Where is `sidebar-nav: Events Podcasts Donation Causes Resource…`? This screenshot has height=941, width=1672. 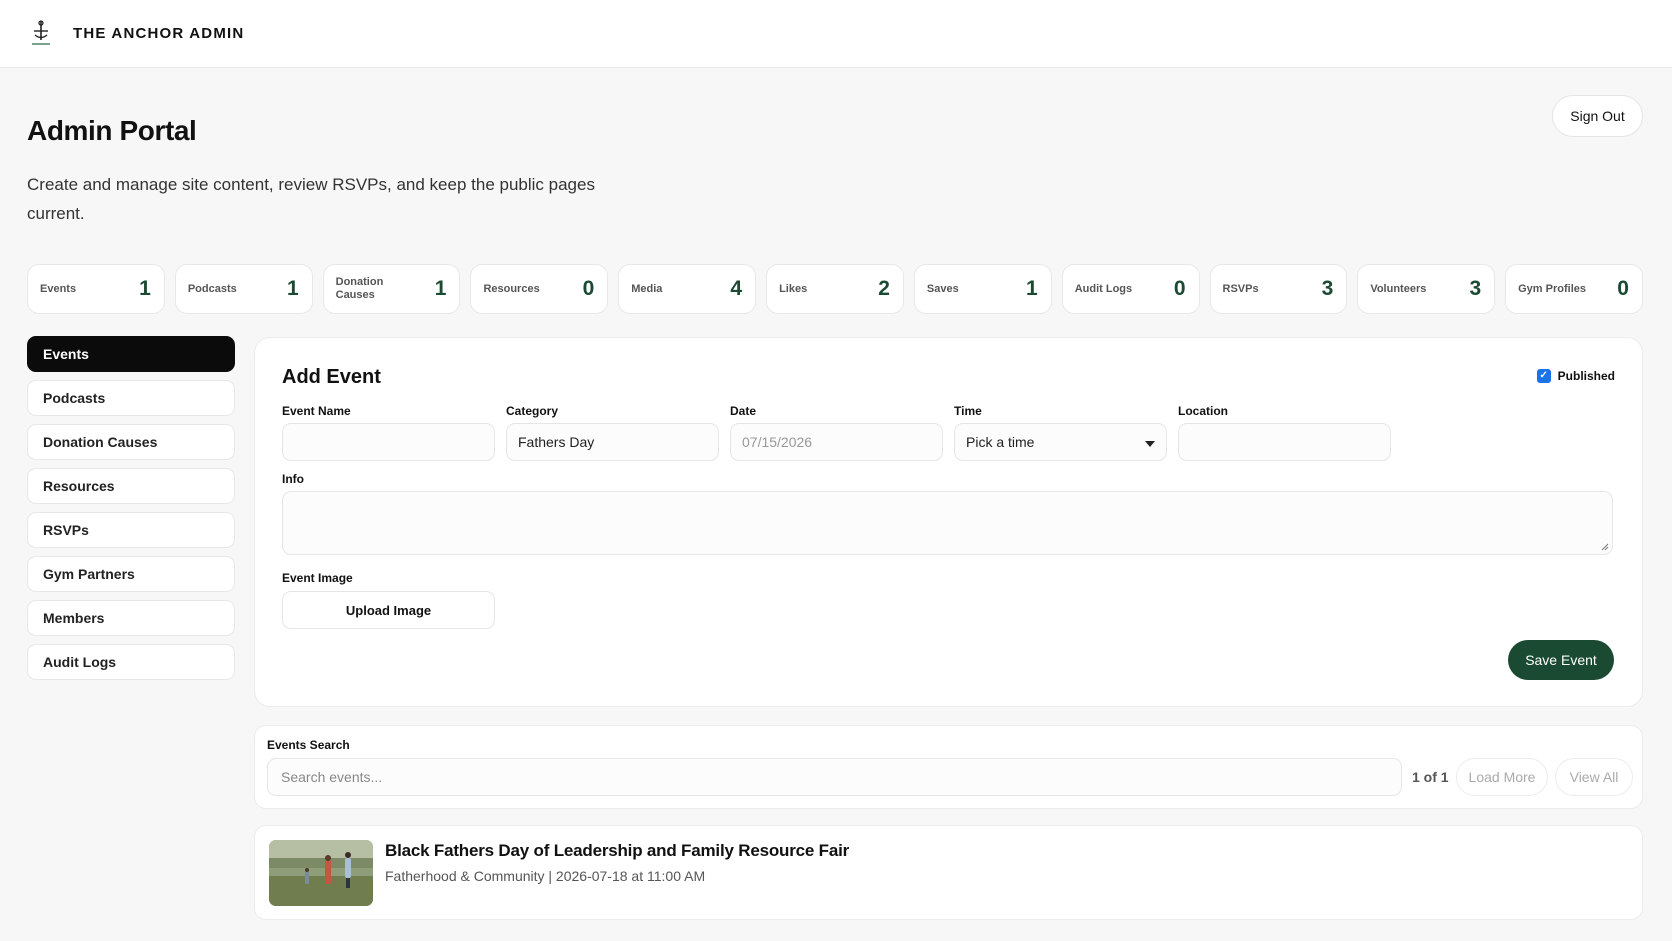
sidebar-nav: Events Podcasts Donation Causes Resource… is located at coordinates (131, 512).